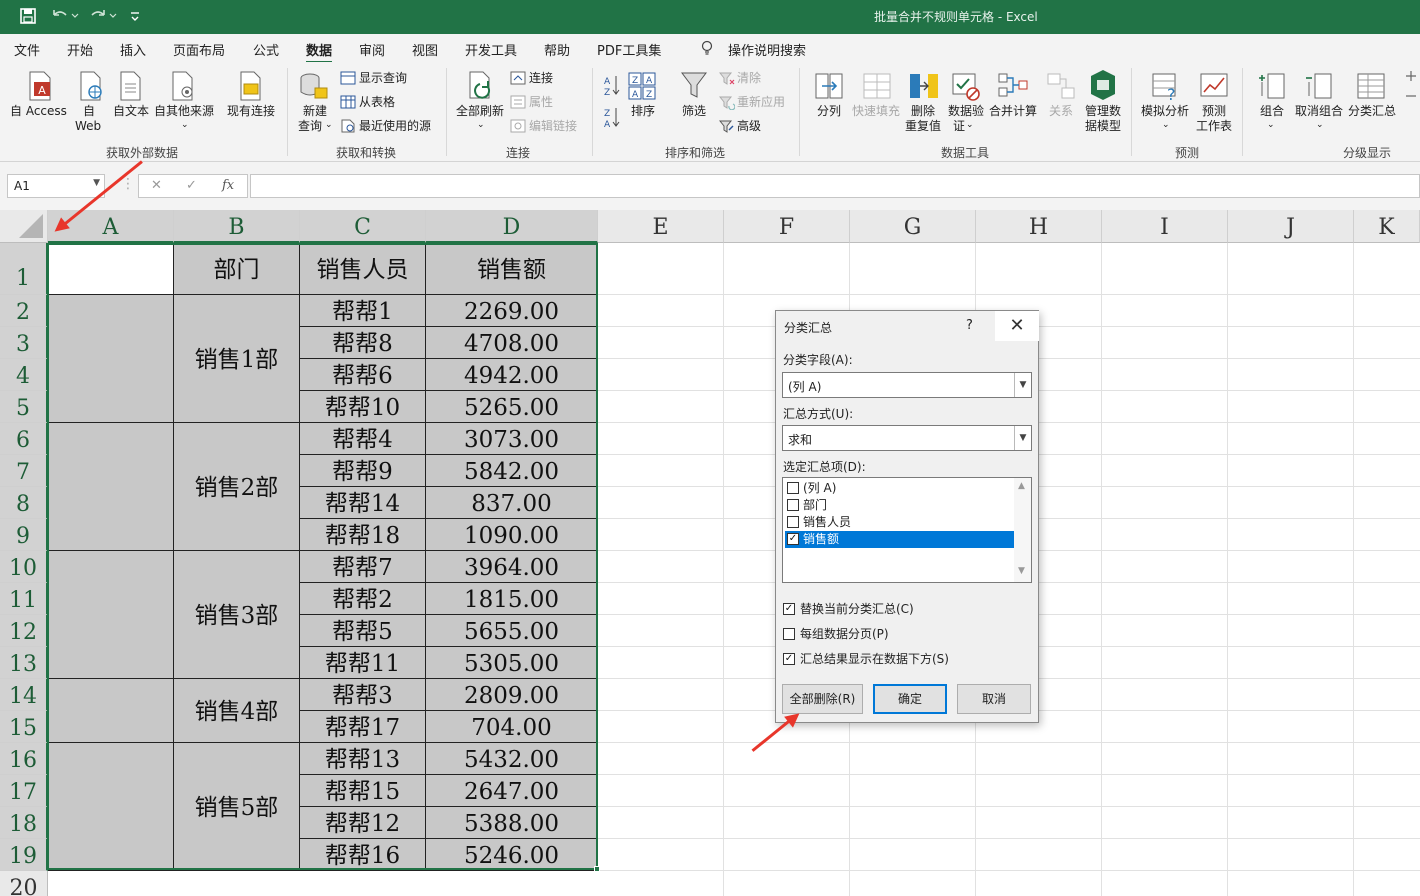  I want to click on list-item: (列 A), so click(900, 488).